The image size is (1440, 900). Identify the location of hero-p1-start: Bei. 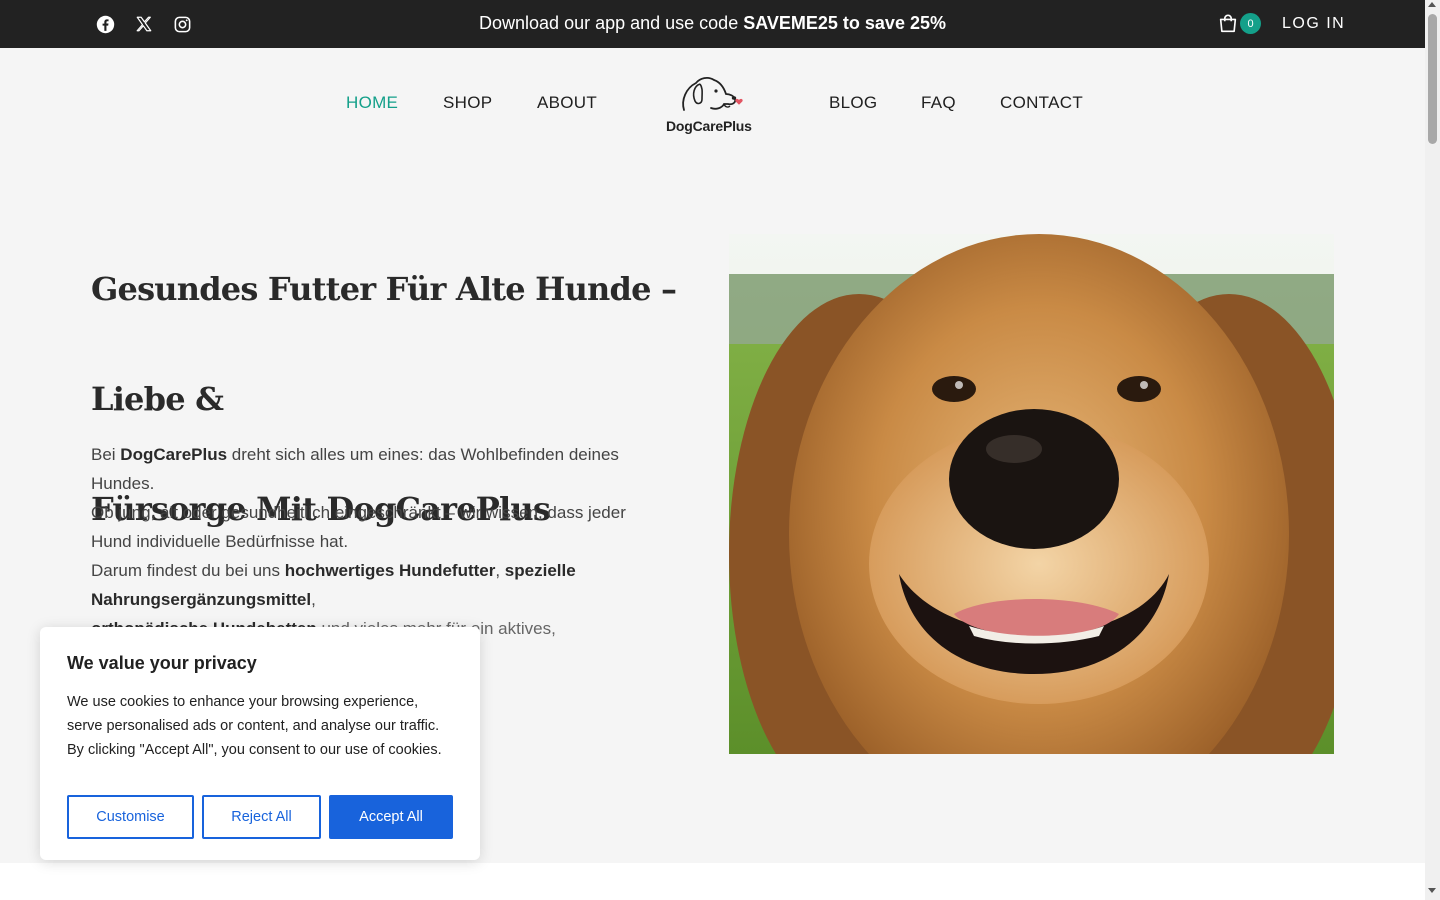
(106, 454).